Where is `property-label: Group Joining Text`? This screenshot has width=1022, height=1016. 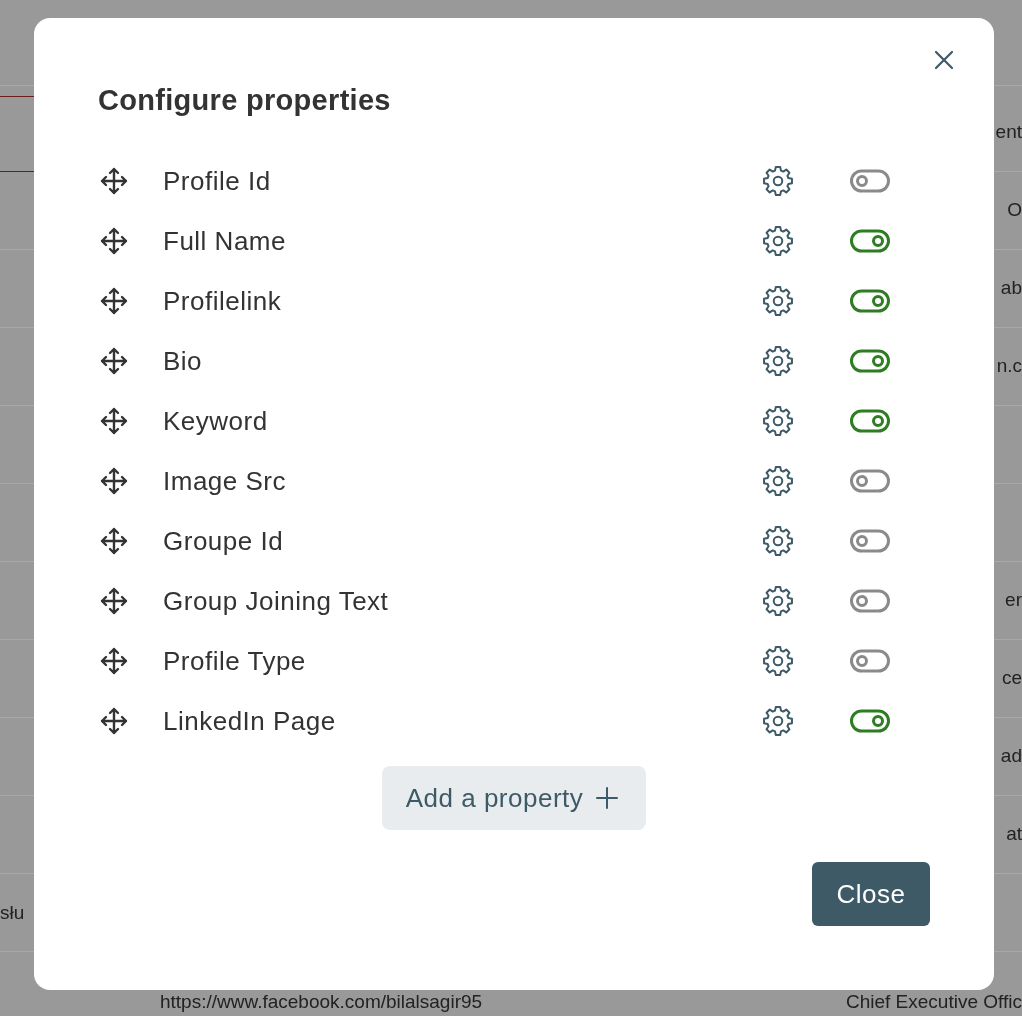 property-label: Group Joining Text is located at coordinates (276, 601).